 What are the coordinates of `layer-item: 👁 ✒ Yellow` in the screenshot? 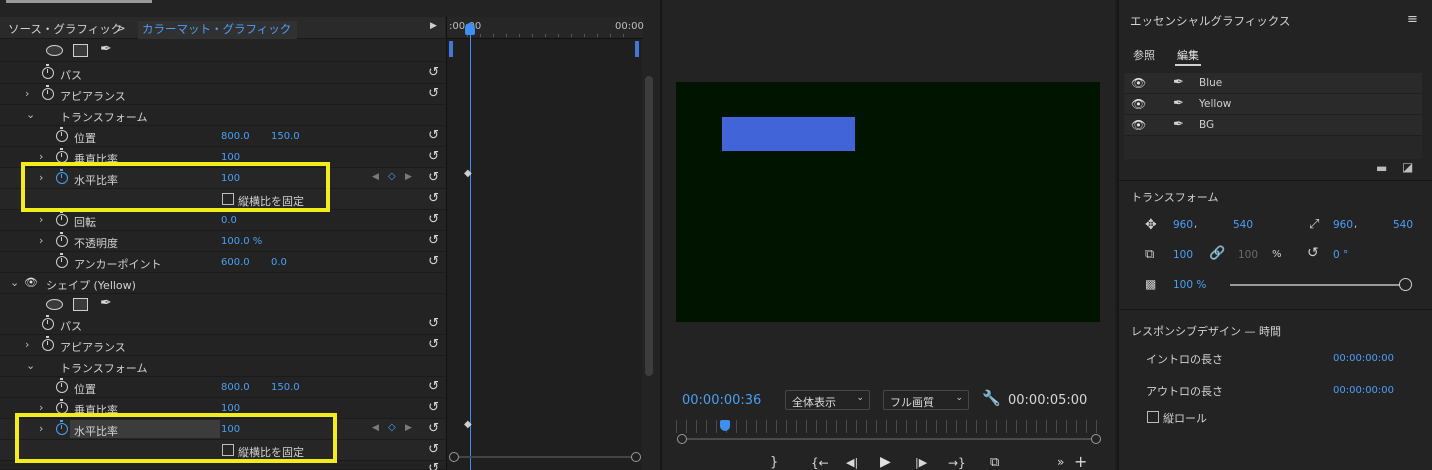 It's located at (1273, 104).